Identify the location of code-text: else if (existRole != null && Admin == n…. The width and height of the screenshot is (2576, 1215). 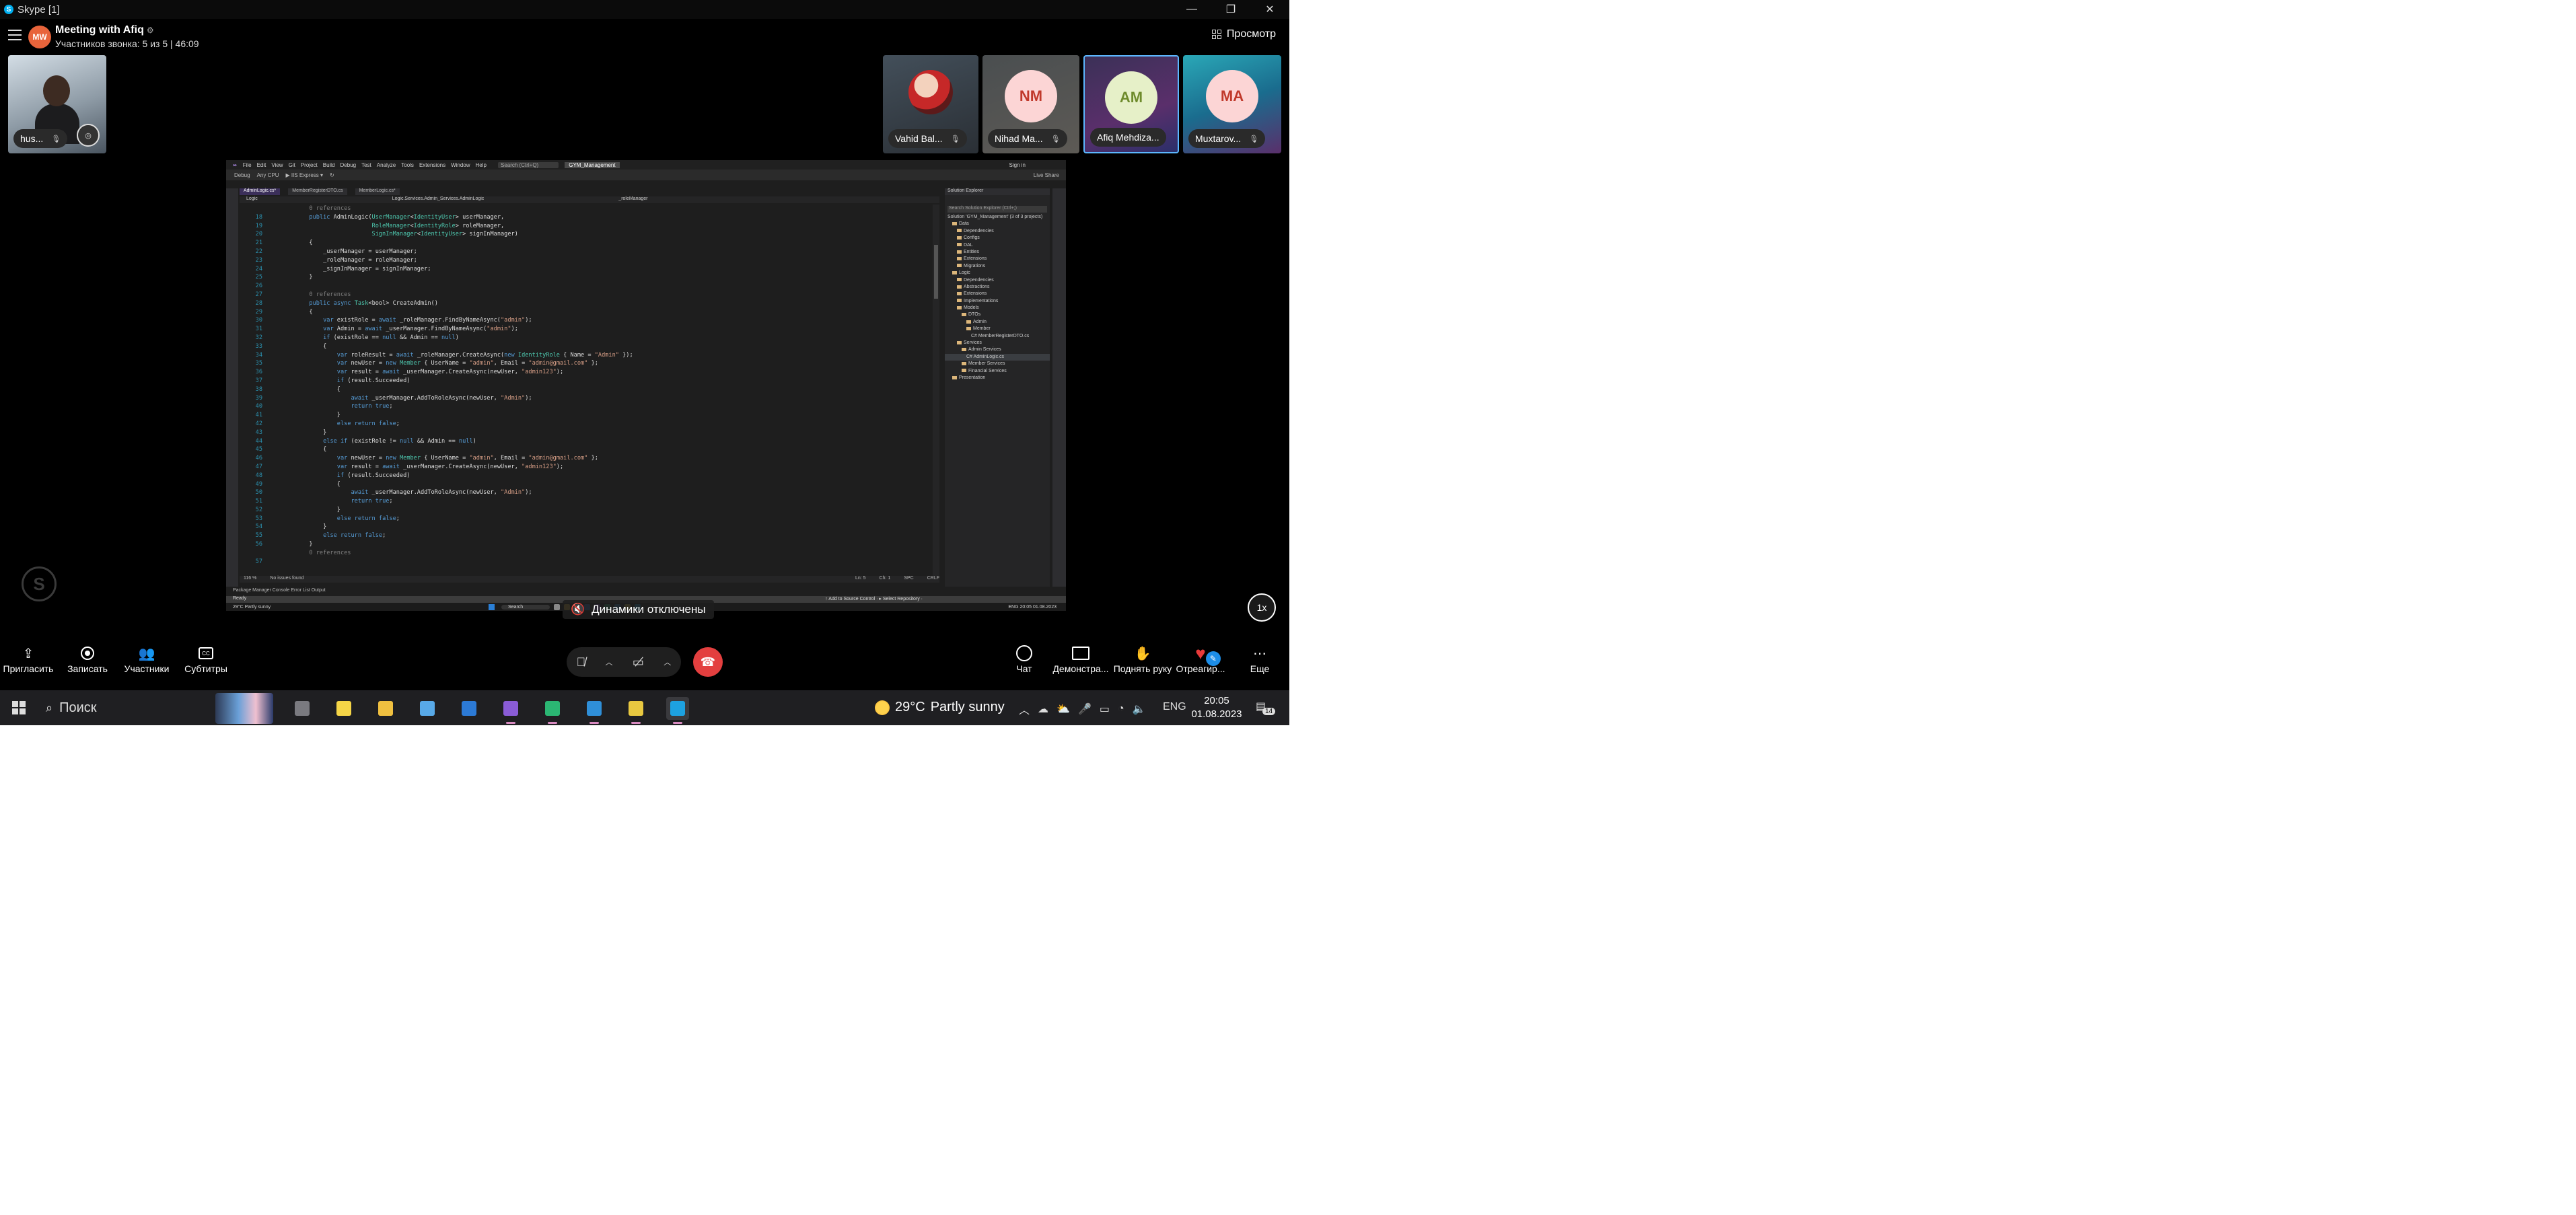
(399, 441).